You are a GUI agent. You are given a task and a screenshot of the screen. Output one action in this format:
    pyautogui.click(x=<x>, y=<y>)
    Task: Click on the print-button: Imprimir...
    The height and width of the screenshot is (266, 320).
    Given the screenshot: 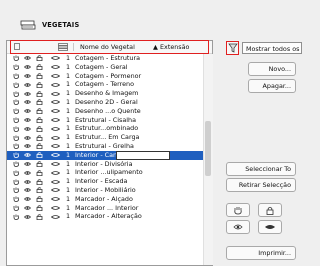 What is the action you would take?
    pyautogui.click(x=261, y=253)
    